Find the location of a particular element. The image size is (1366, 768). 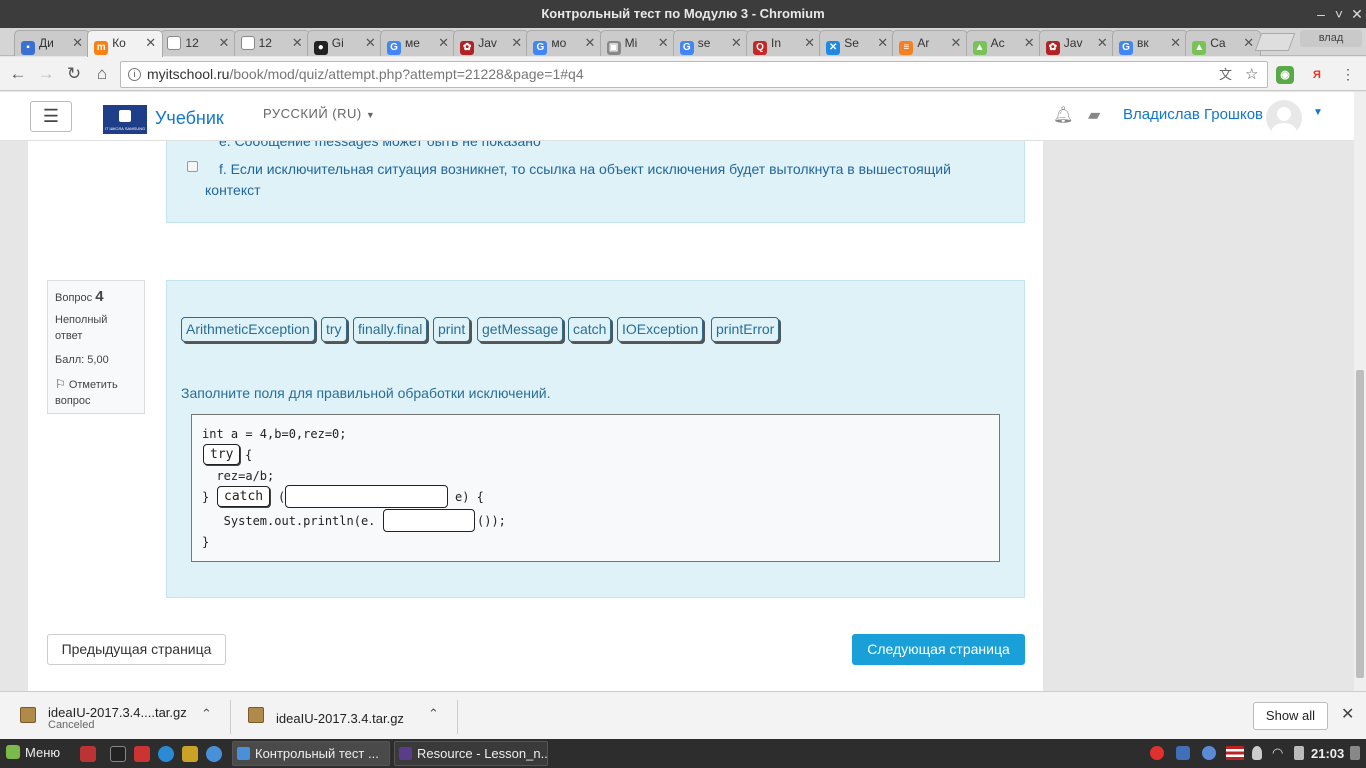

tab-7: Gмо ✕ is located at coordinates (564, 43).